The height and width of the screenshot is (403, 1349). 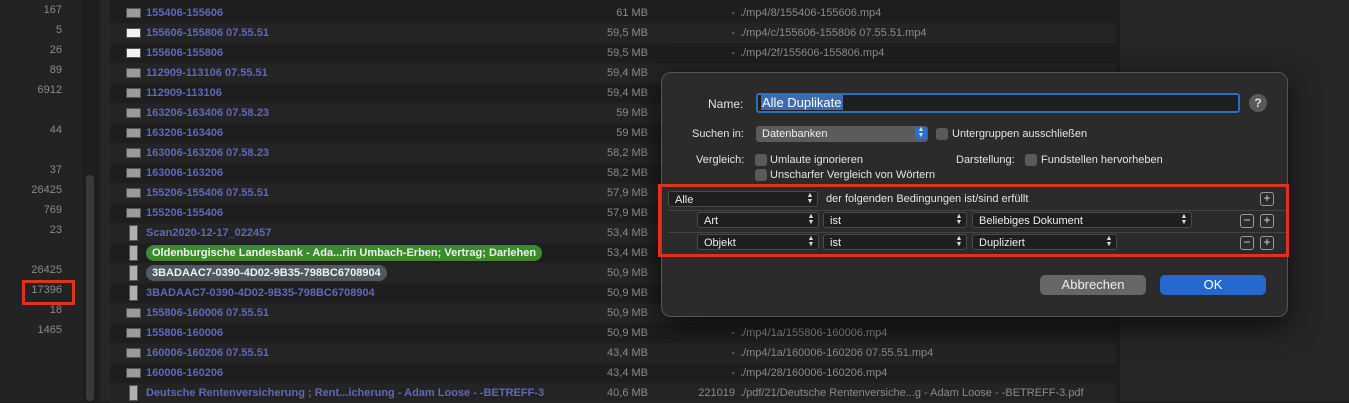 I want to click on ok-button: OK, so click(x=1213, y=285).